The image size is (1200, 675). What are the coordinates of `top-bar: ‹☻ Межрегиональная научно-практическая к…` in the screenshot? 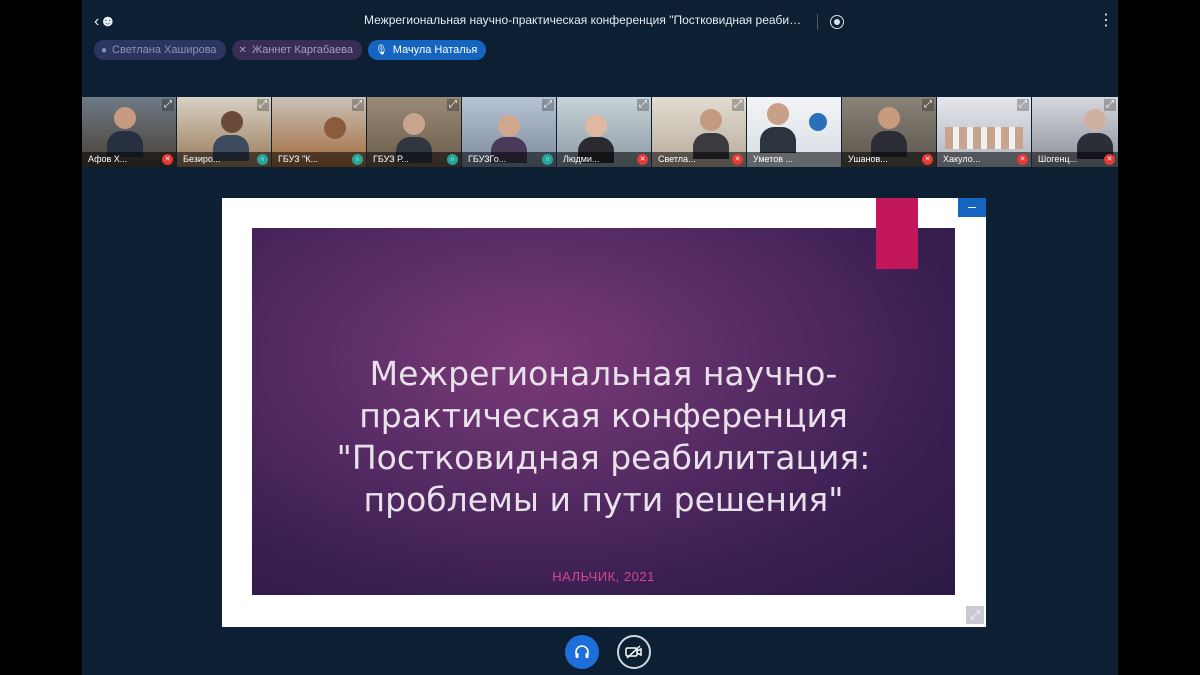 It's located at (600, 22).